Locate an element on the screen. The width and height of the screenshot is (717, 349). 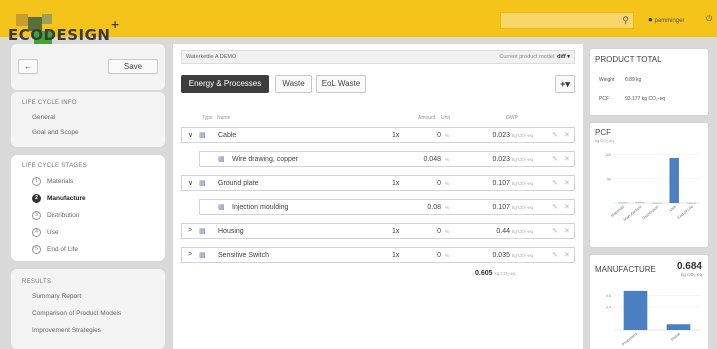
sidebar-item-end-of-life: 5 End of Life is located at coordinates (55, 249).